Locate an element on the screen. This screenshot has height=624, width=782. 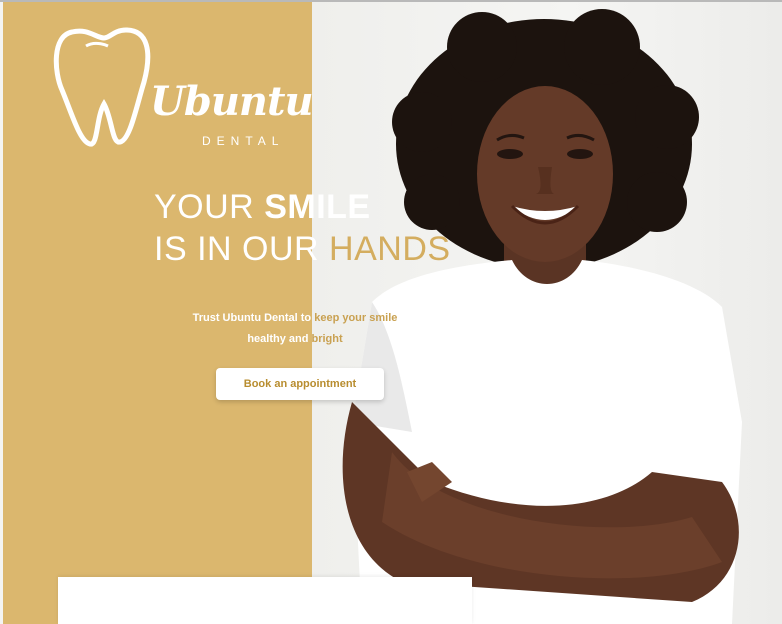
book-appointment-button: Book an appointment is located at coordinates (300, 384).